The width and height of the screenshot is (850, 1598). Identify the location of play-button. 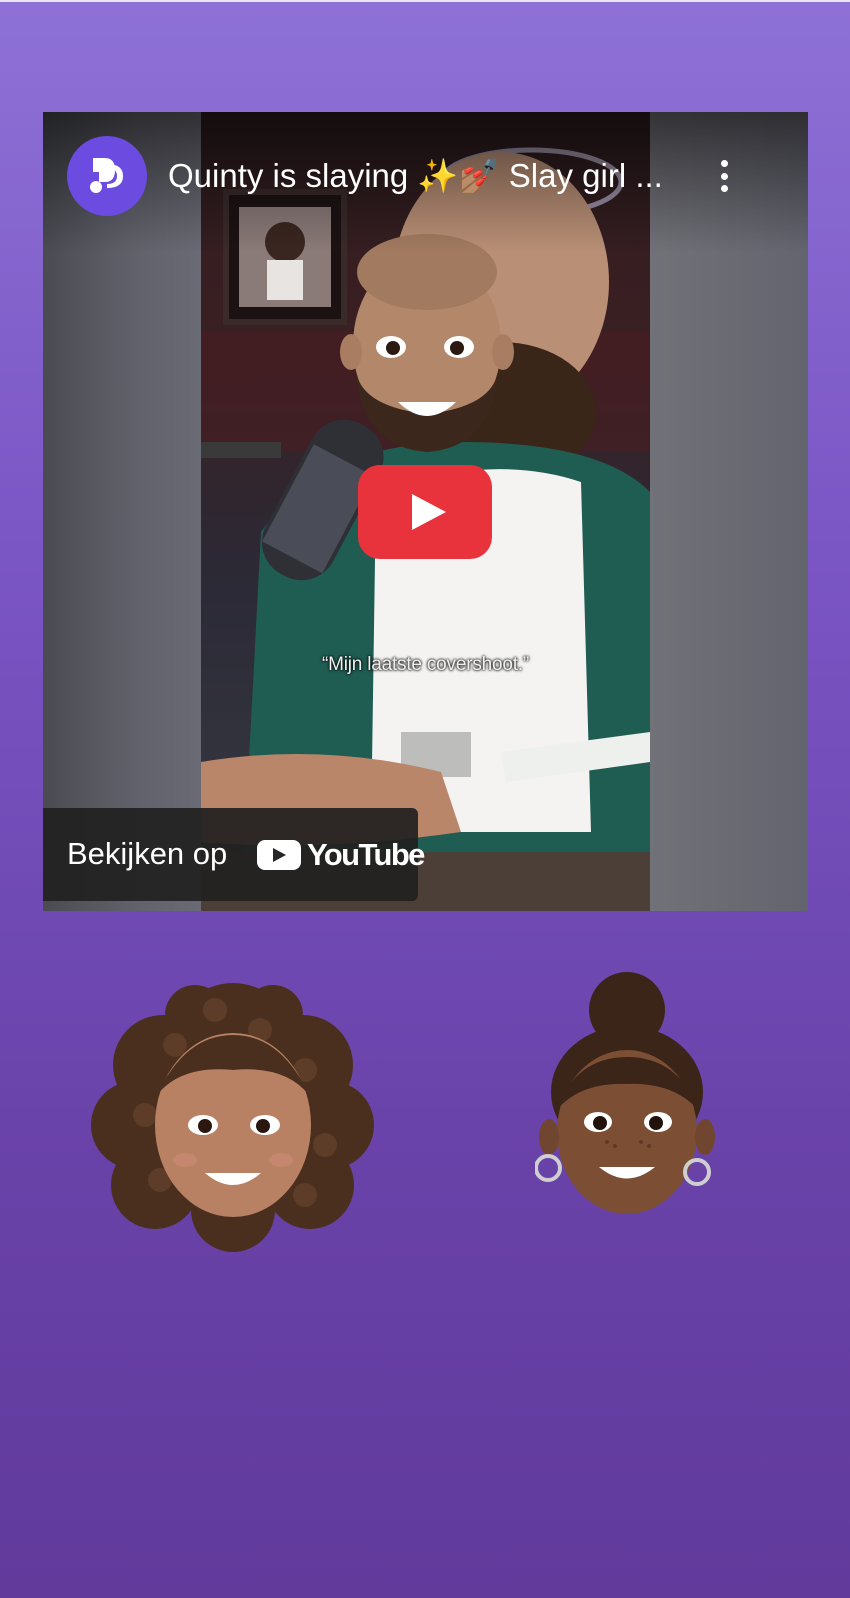
(425, 512).